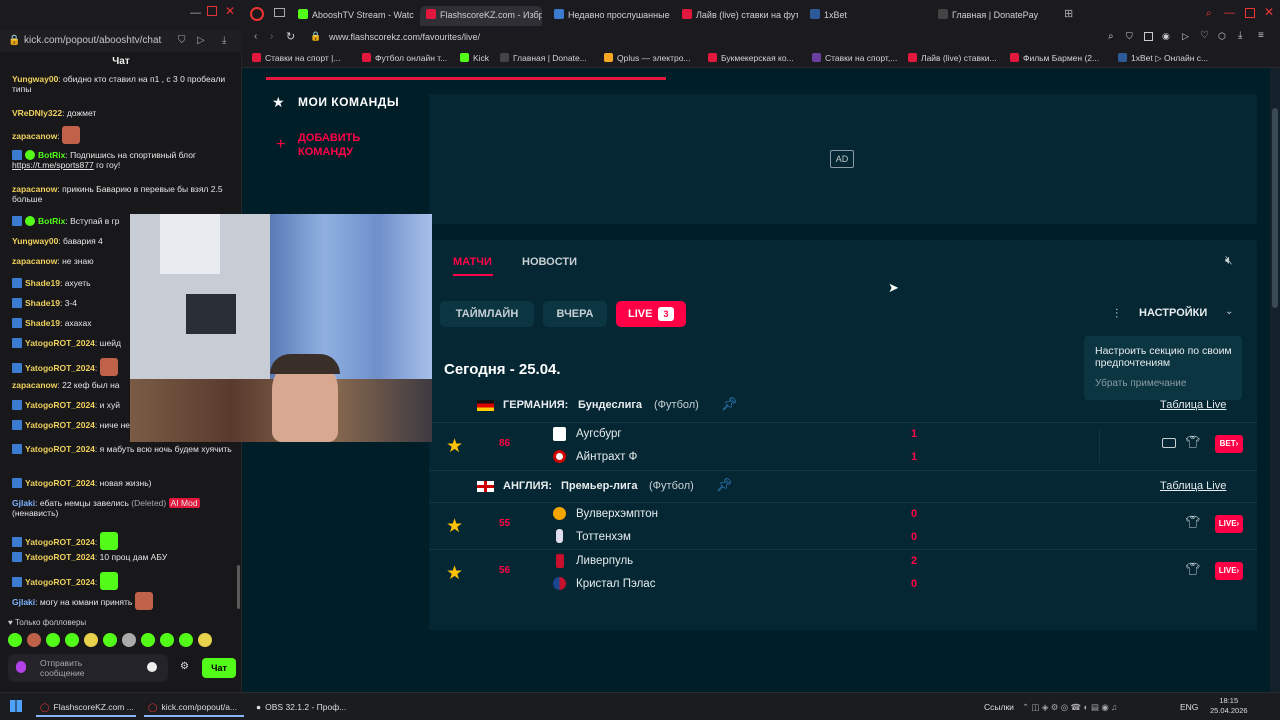 The width and height of the screenshot is (1280, 720). I want to click on heart-icon: ♡, so click(1204, 35).